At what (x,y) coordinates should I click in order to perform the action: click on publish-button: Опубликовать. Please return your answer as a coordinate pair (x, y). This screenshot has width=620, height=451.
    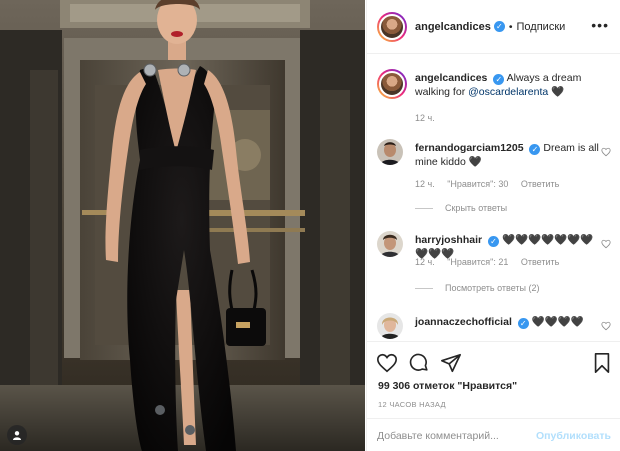
    Looking at the image, I should click on (573, 436).